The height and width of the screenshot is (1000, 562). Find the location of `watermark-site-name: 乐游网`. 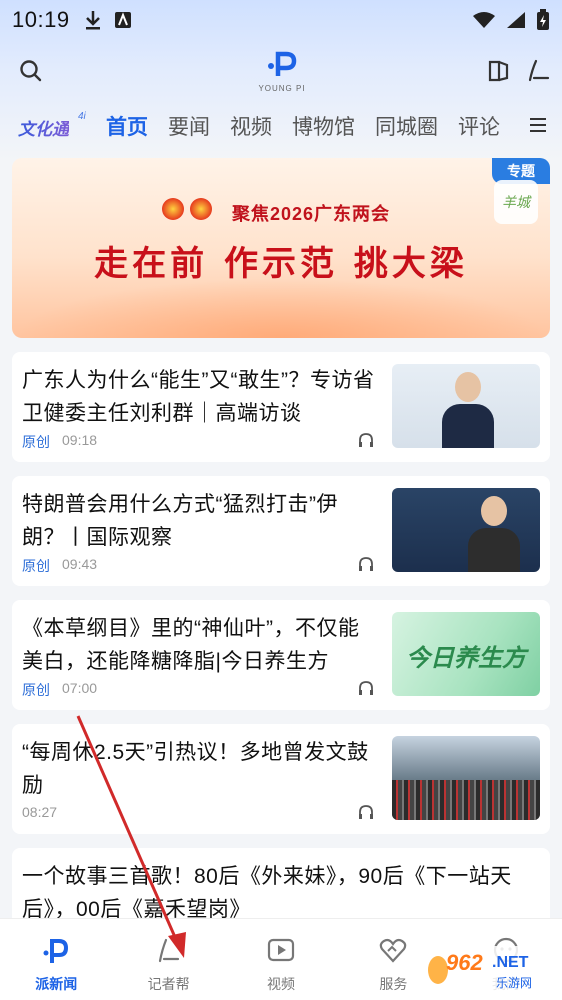

watermark-site-name: 乐游网 is located at coordinates (514, 983).